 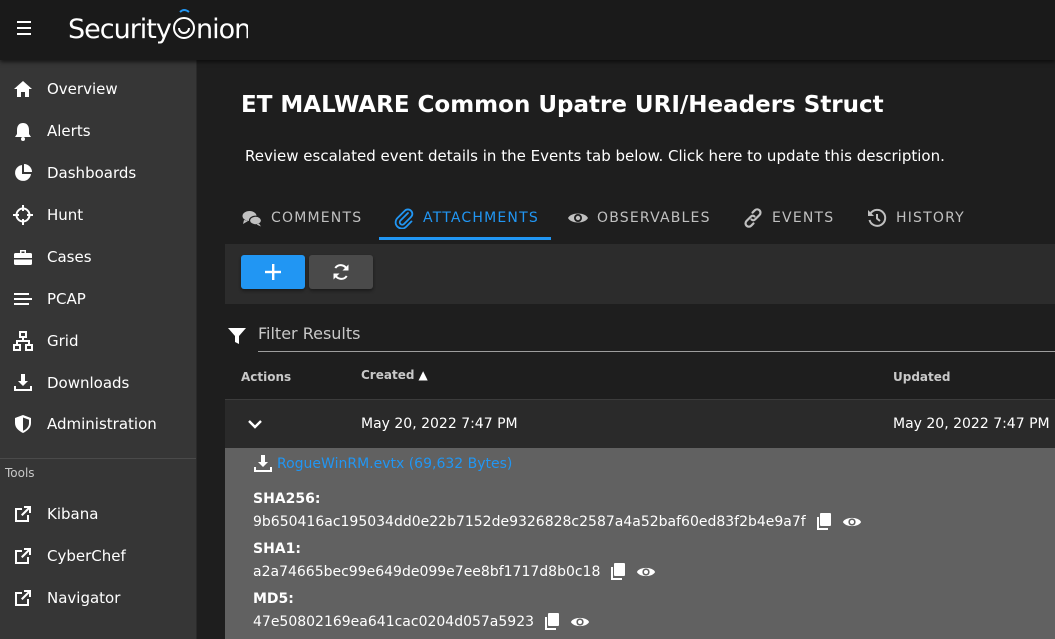 I want to click on tab-label: ATTACHMENTS, so click(x=481, y=218).